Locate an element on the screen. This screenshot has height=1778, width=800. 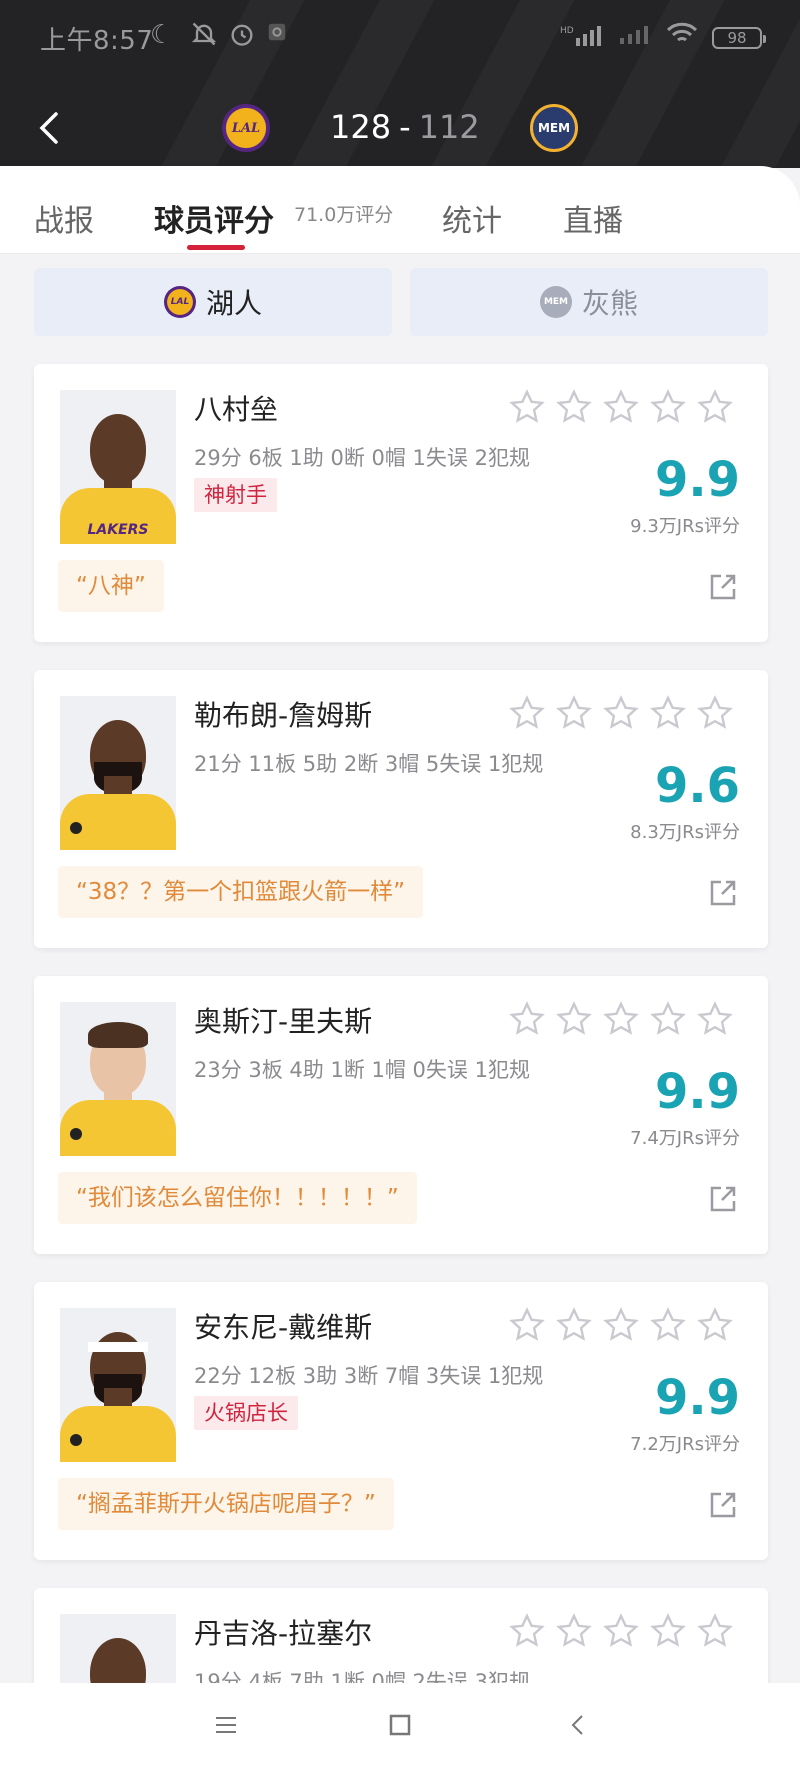
back-button is located at coordinates (48, 128).